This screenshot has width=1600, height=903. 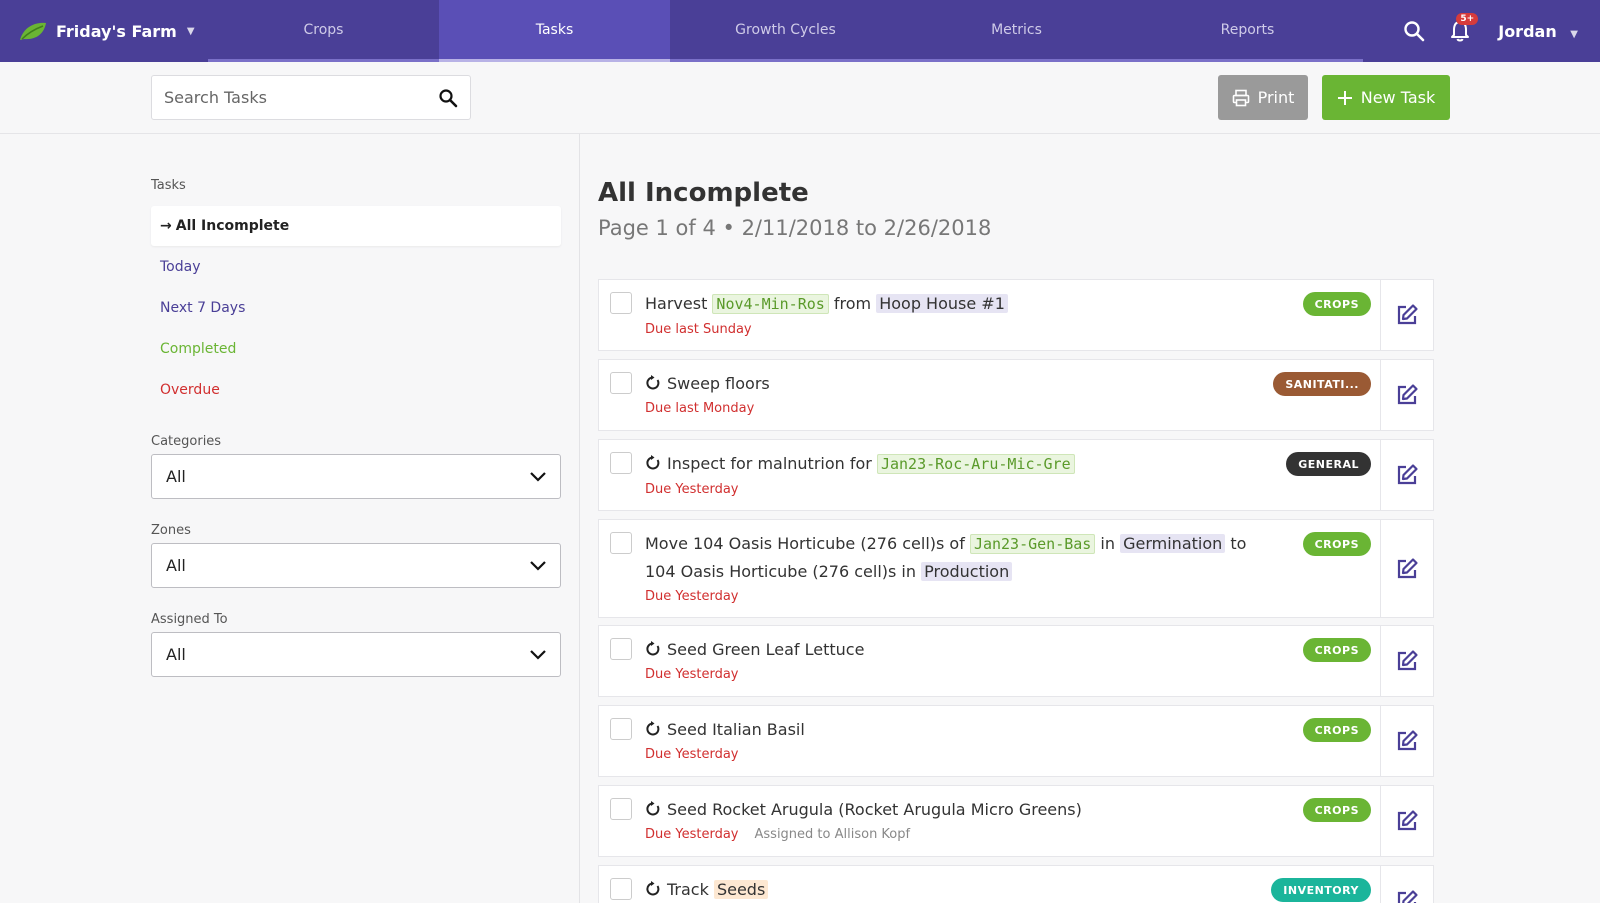 What do you see at coordinates (975, 464) in the screenshot?
I see `crop-batch-chip: Jan23-Roc-Aru-Mic-Gre` at bounding box center [975, 464].